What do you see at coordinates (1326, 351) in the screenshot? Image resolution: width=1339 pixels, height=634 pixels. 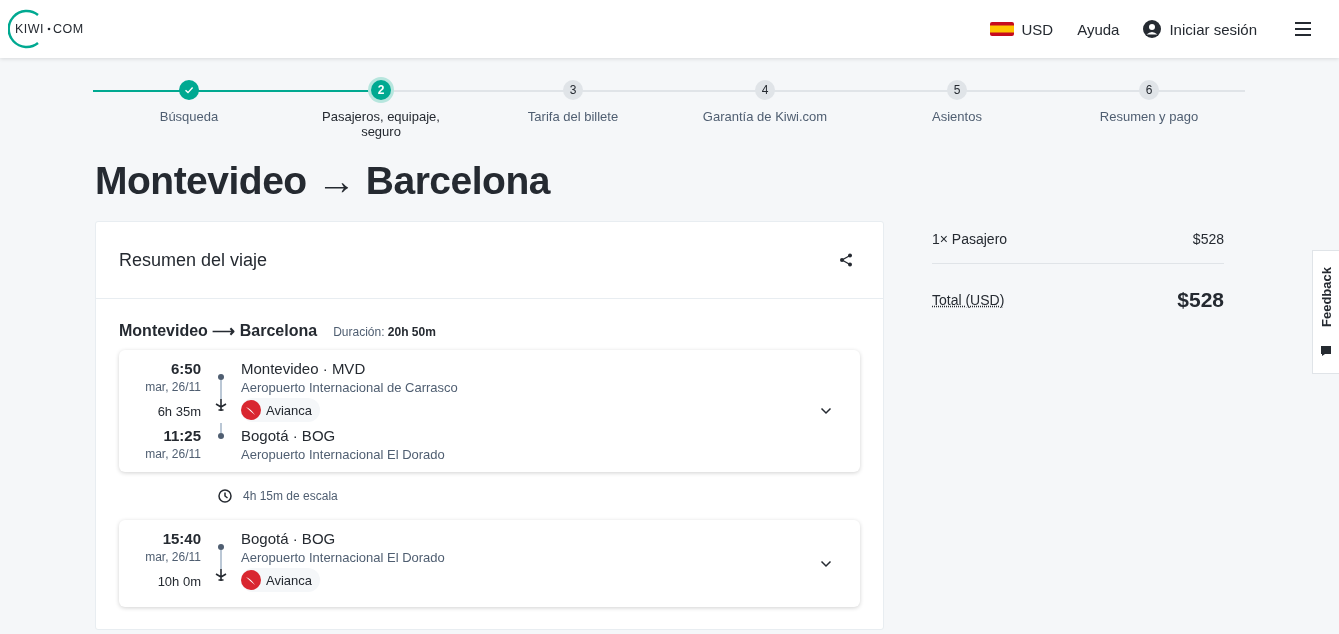 I see `chat-icon` at bounding box center [1326, 351].